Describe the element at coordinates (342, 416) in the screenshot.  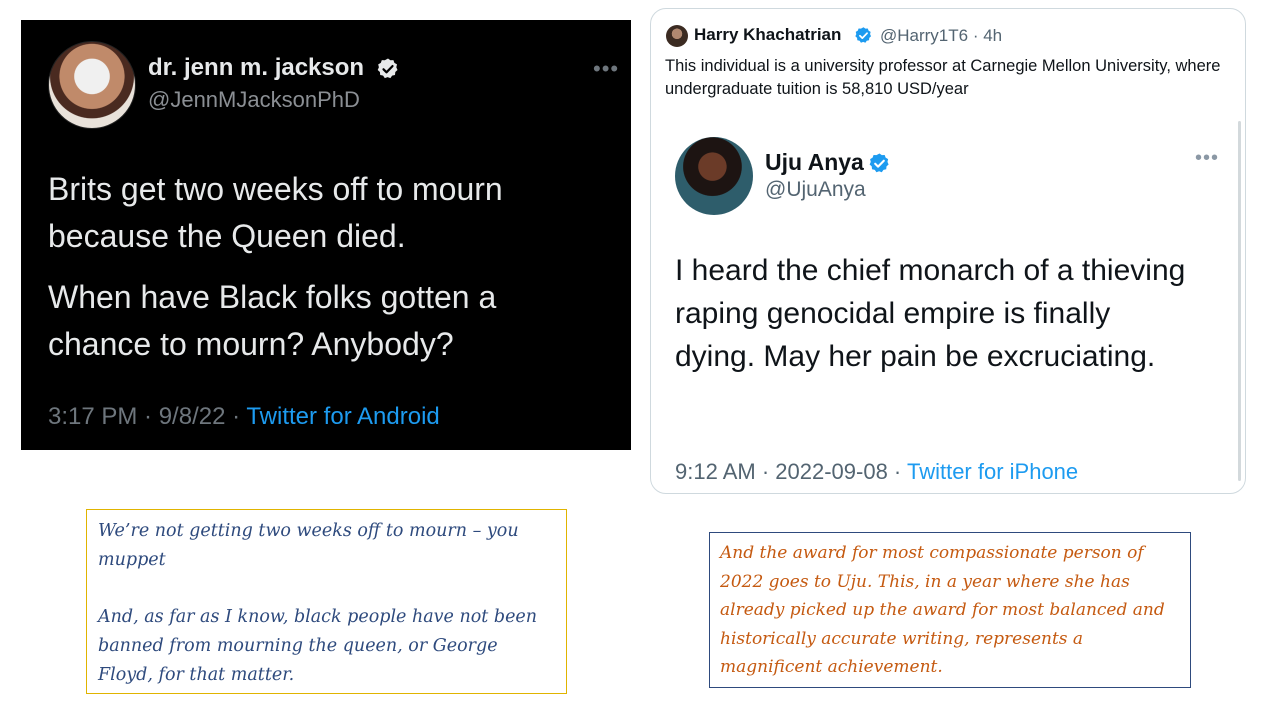
I see `tweet-source-link: Twitter for Android` at that location.